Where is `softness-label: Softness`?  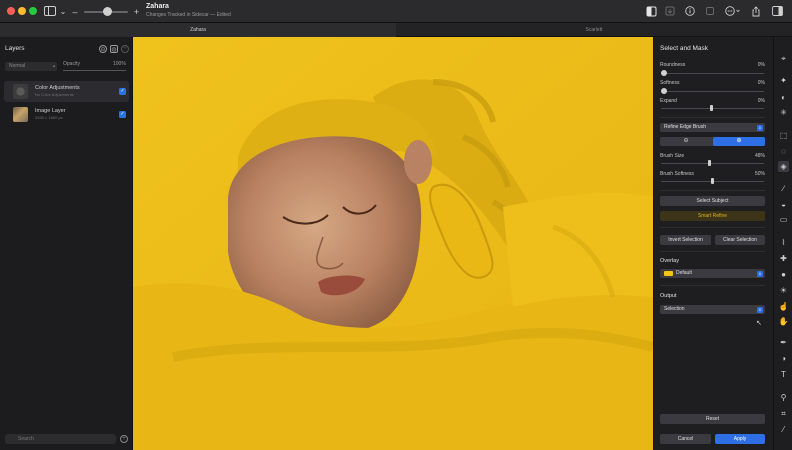
softness-label: Softness is located at coordinates (670, 83).